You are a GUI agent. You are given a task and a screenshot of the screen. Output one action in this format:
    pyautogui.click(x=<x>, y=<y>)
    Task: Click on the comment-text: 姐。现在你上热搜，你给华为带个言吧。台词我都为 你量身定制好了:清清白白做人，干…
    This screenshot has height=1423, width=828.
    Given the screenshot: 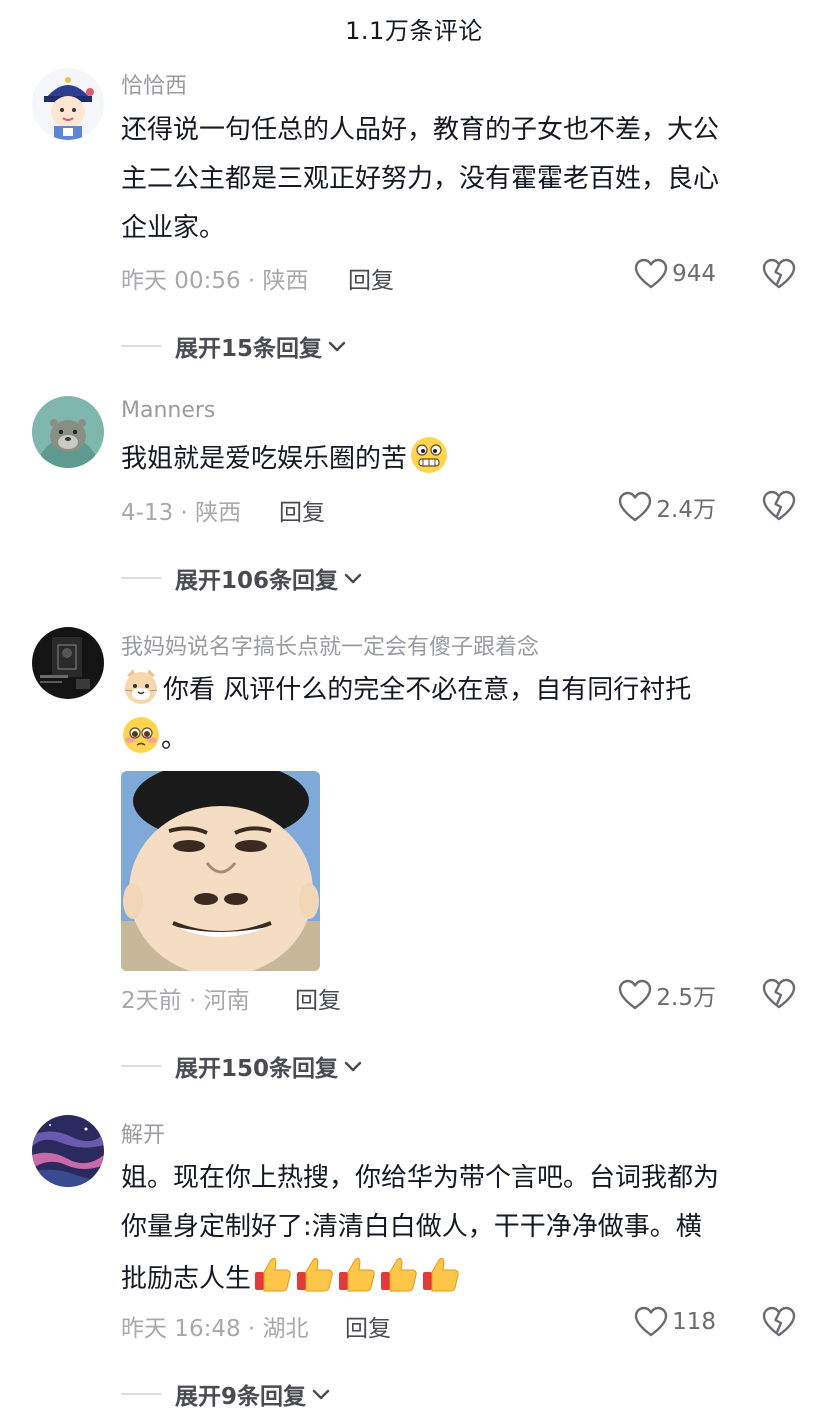 What is the action you would take?
    pyautogui.click(x=461, y=1227)
    